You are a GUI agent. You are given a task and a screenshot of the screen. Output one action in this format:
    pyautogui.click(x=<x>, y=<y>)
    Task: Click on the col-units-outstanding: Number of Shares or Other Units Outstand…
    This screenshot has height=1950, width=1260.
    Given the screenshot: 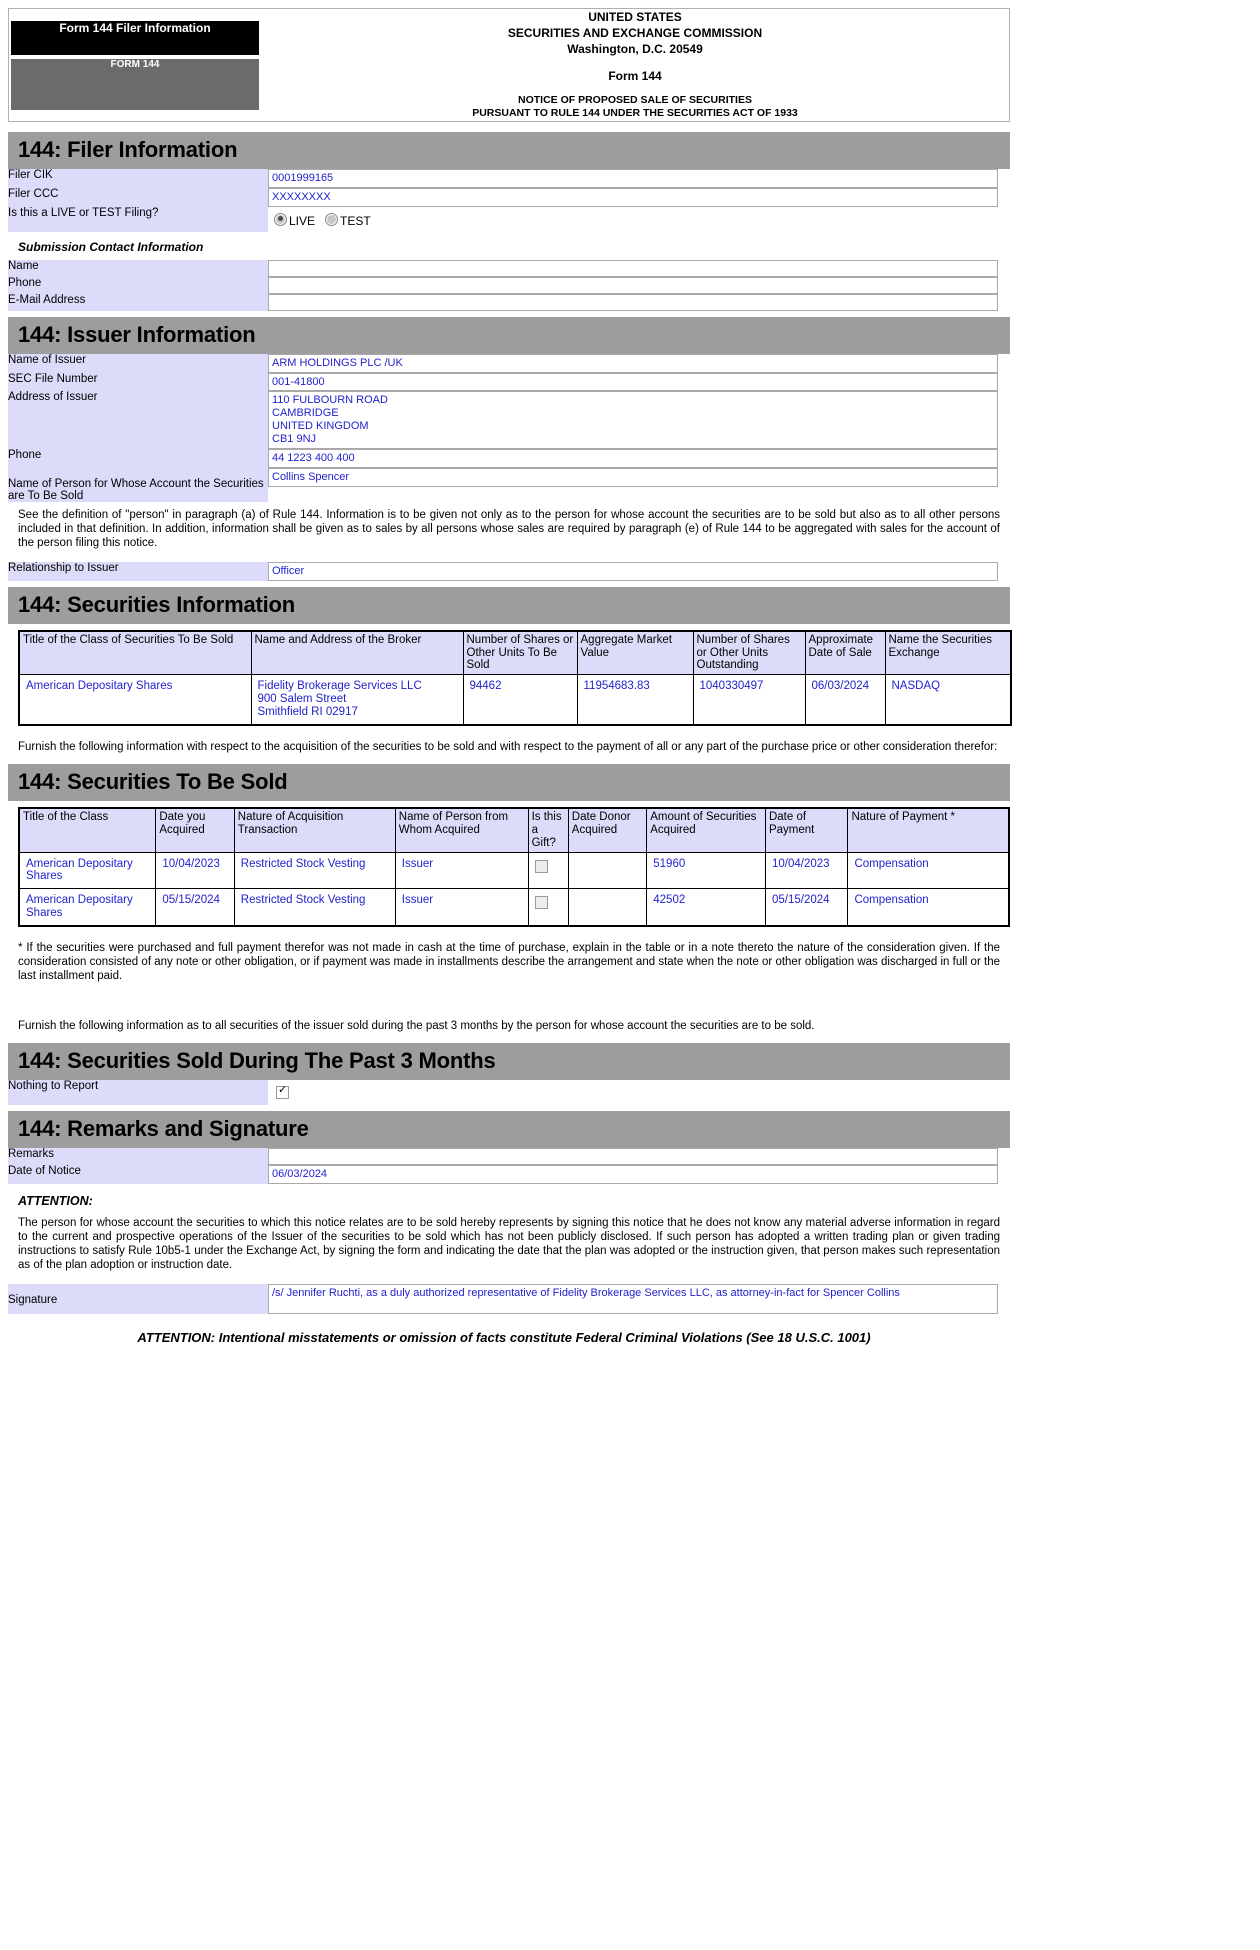 What is the action you would take?
    pyautogui.click(x=749, y=653)
    